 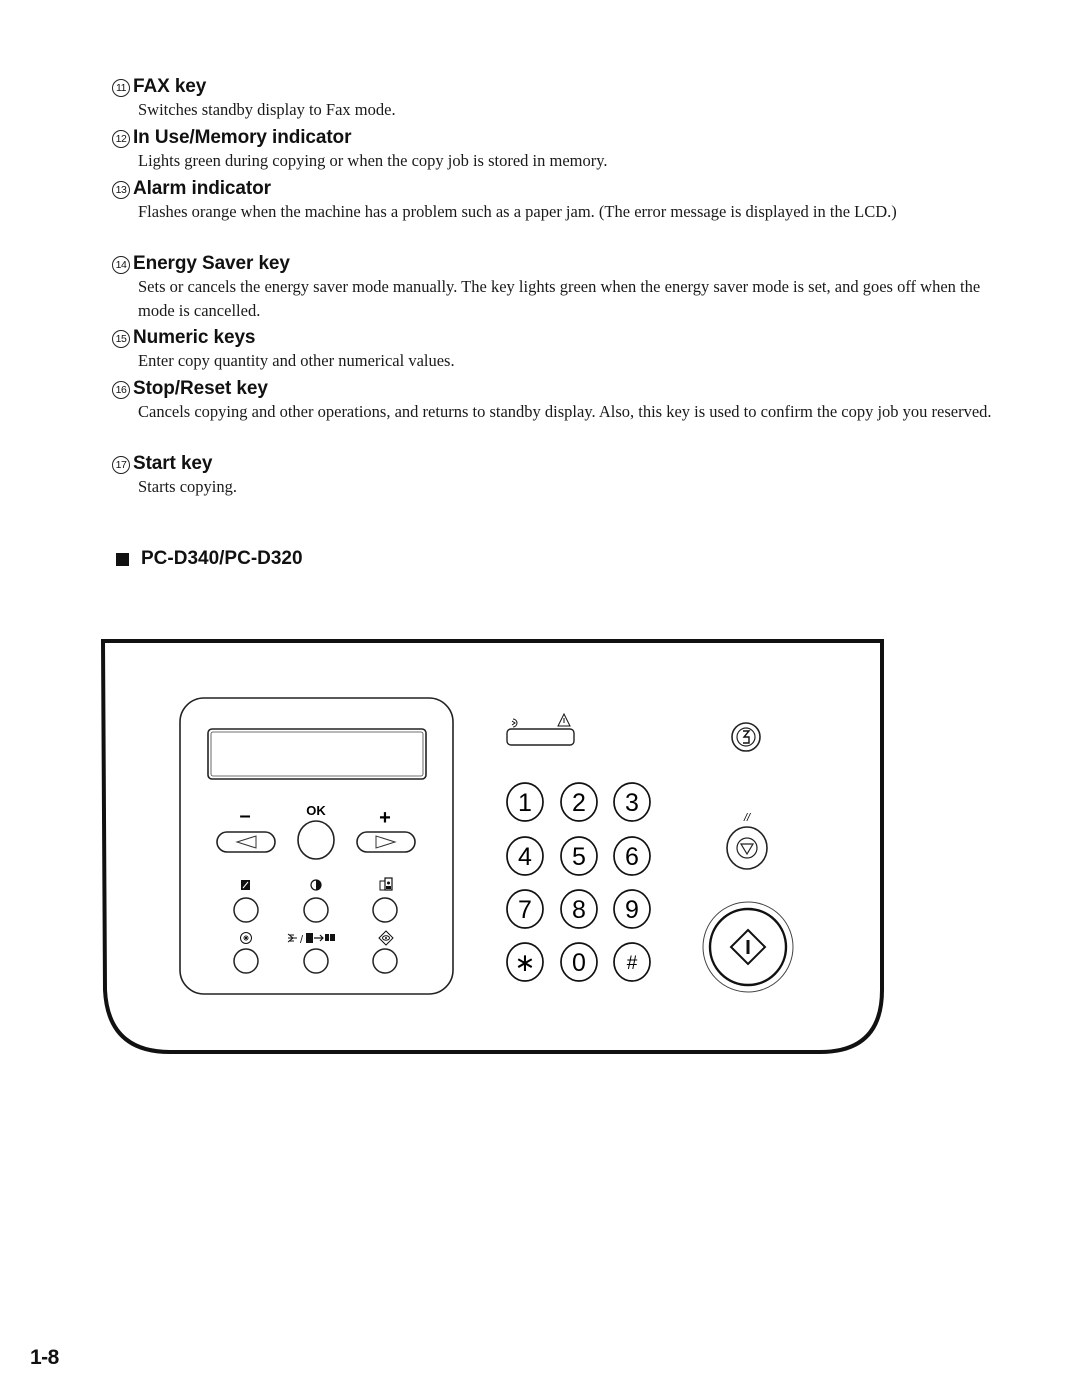 I want to click on numeric-key-label: 2, so click(x=579, y=803).